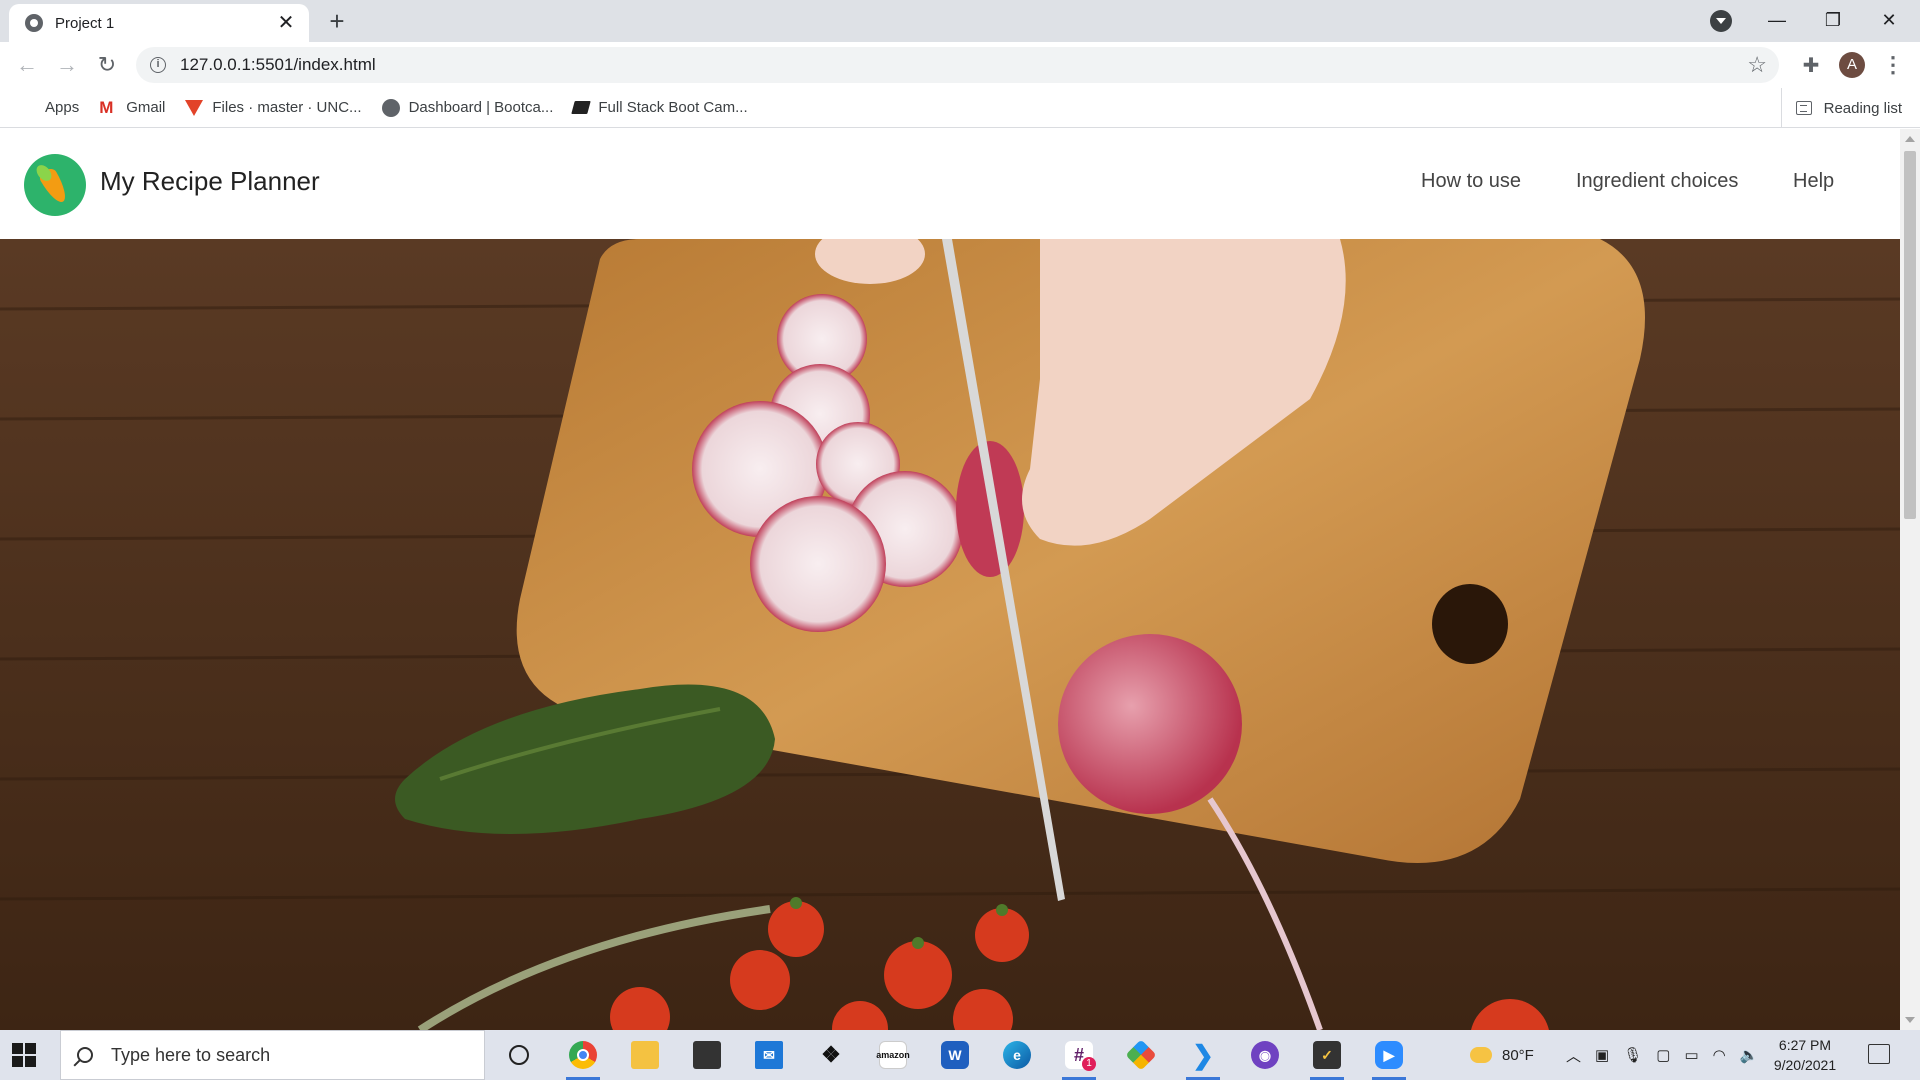 This screenshot has width=1920, height=1080. Describe the element at coordinates (1805, 1055) in the screenshot. I see `clock: 6:27 PM 9/20/2021` at that location.